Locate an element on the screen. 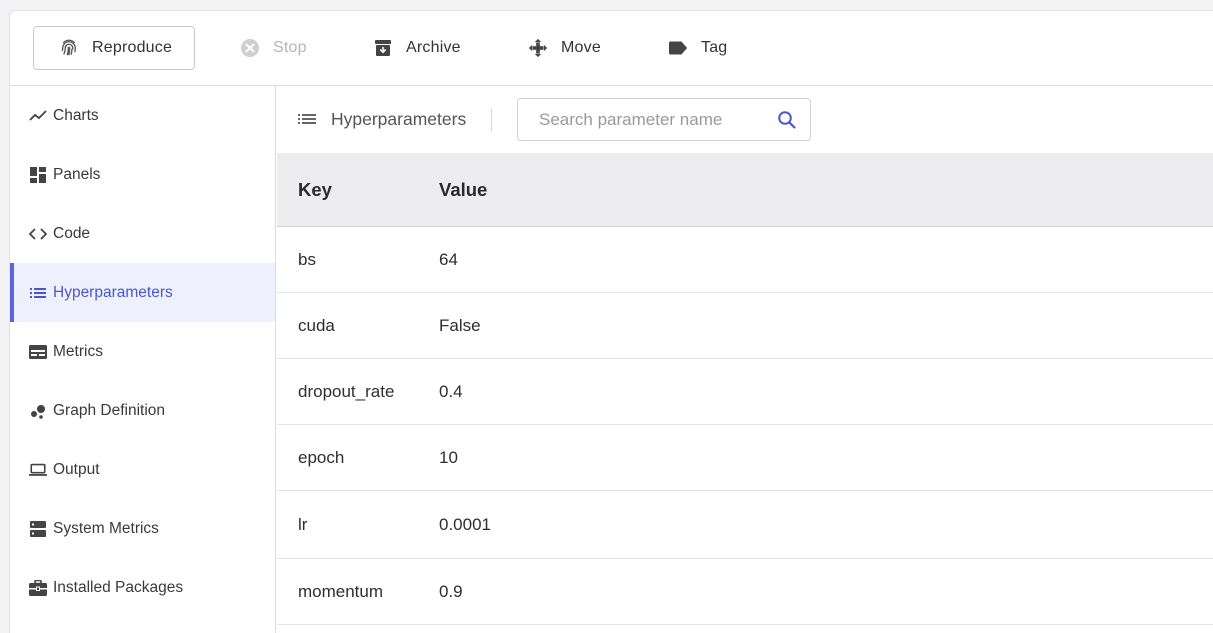 The width and height of the screenshot is (1213, 633). stop-button: Stop is located at coordinates (273, 48).